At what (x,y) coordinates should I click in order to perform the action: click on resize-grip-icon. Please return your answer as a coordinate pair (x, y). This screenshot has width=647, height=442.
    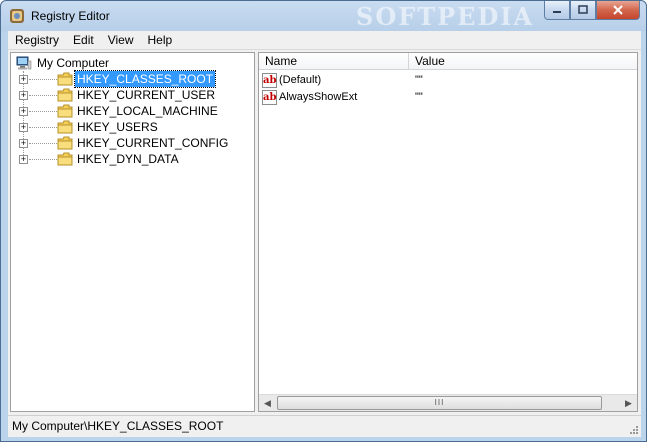
    Looking at the image, I should click on (634, 430).